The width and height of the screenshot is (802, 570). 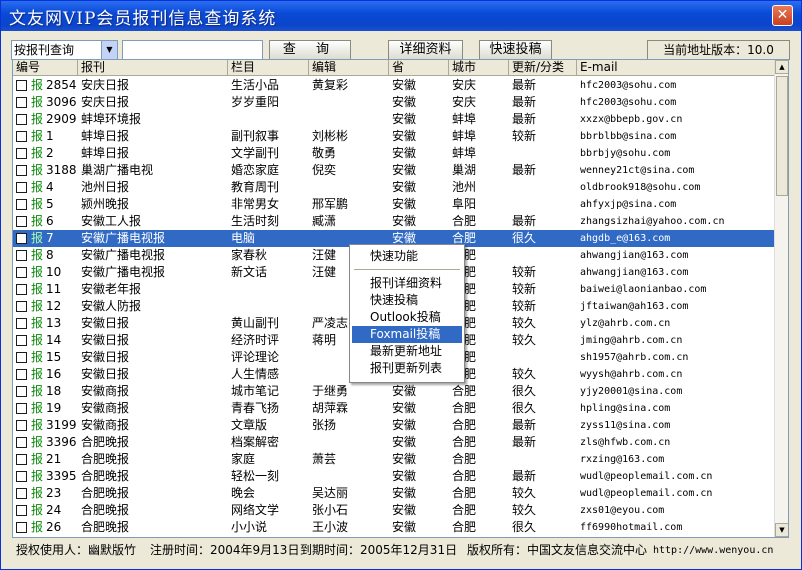 What do you see at coordinates (407, 283) in the screenshot?
I see `menu-item-detail: 报刊详细资料` at bounding box center [407, 283].